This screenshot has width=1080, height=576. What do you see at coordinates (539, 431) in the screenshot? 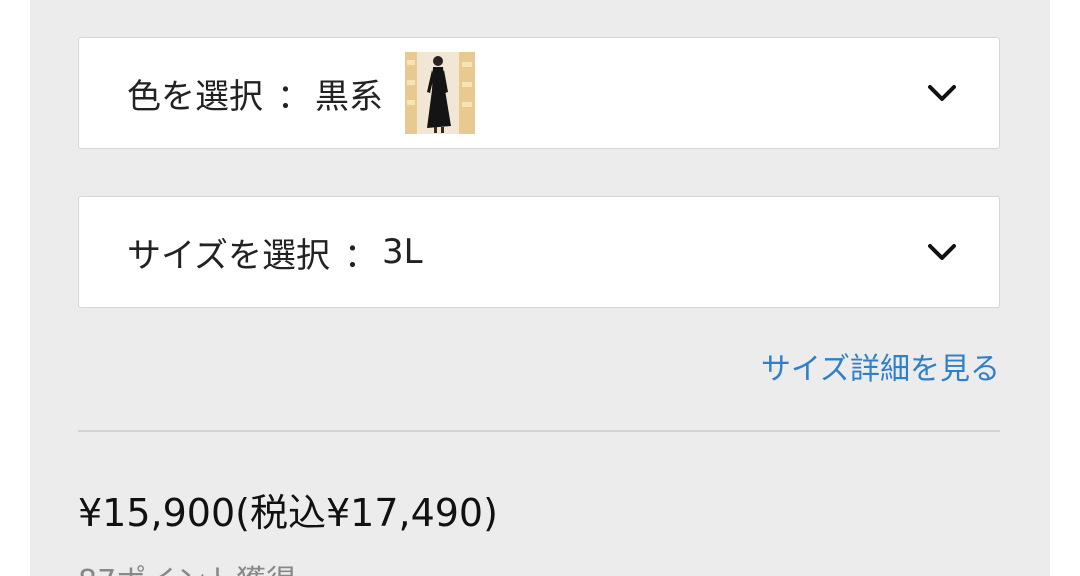
I see `section-divider` at bounding box center [539, 431].